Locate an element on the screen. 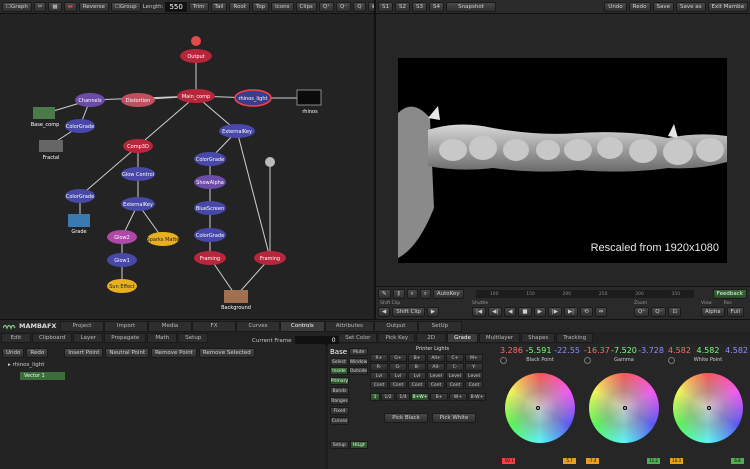  subtab-propagate: Propagate is located at coordinates (125, 338).